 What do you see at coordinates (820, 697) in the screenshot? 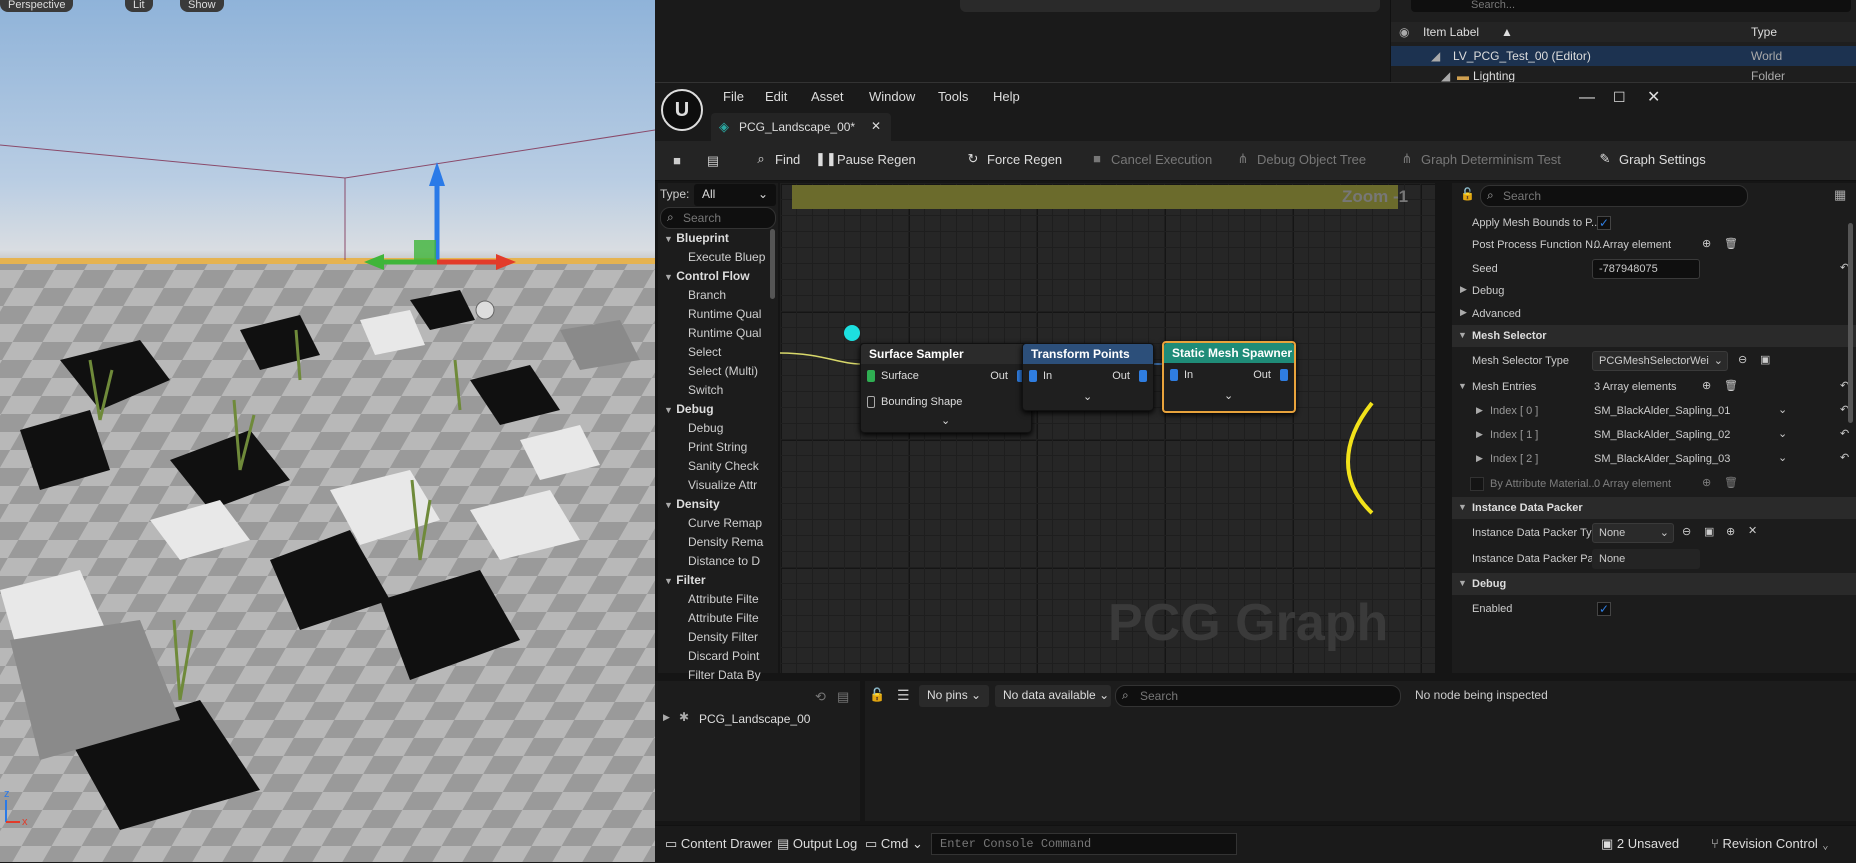
I see `back-icon: ⟲` at bounding box center [820, 697].